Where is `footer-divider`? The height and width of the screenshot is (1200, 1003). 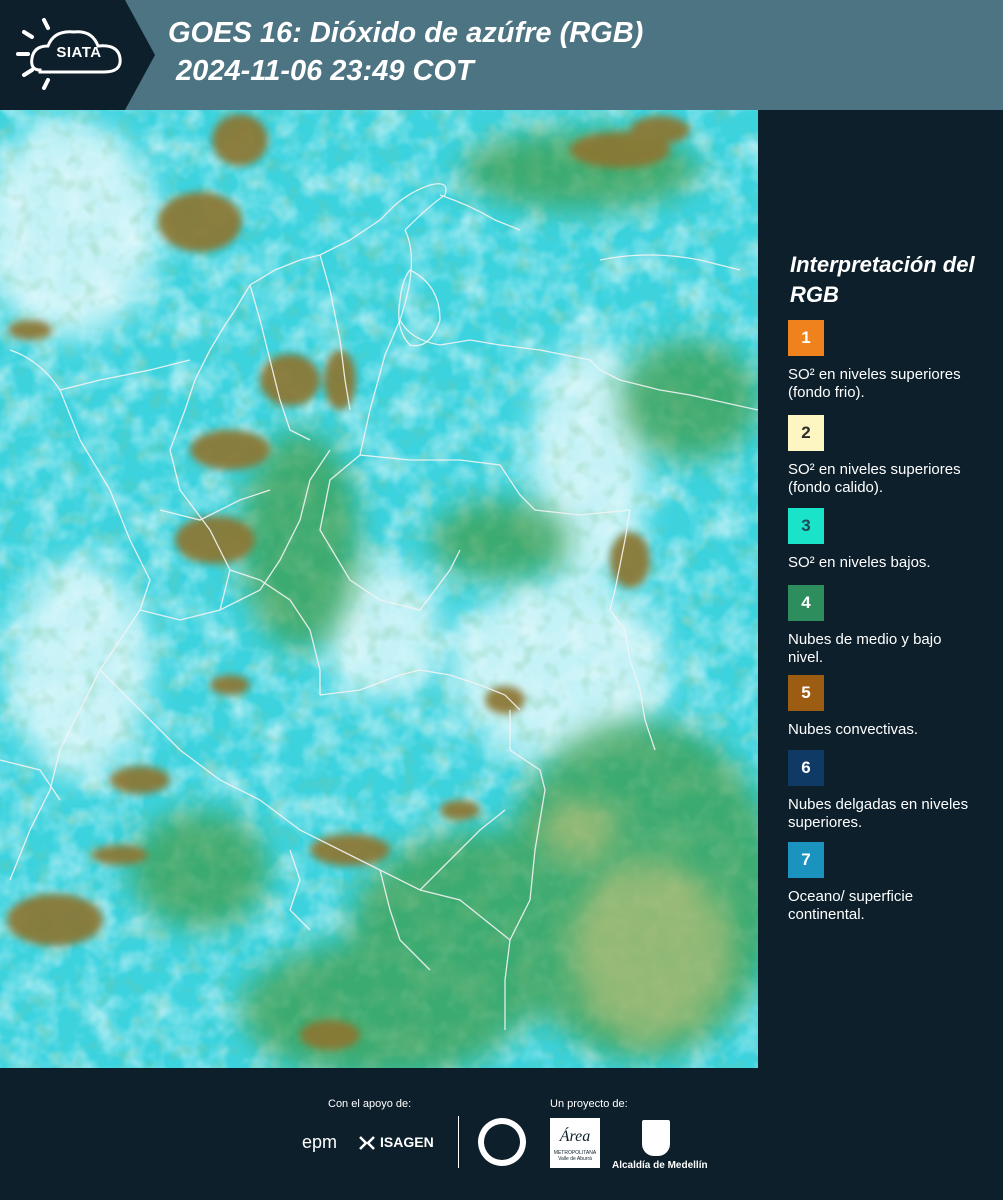 footer-divider is located at coordinates (458, 1142).